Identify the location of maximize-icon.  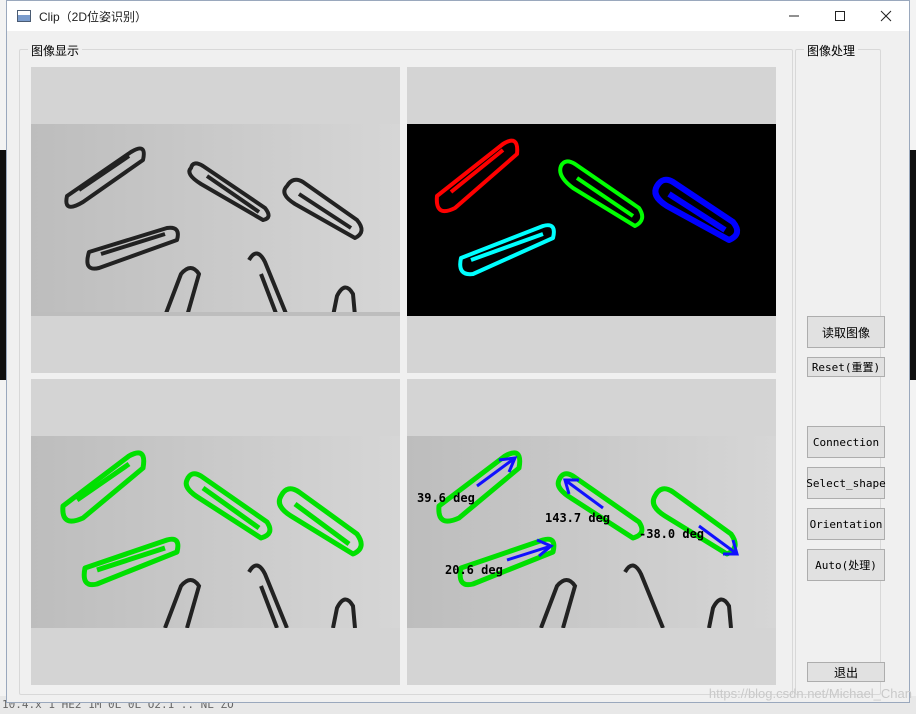
(840, 16).